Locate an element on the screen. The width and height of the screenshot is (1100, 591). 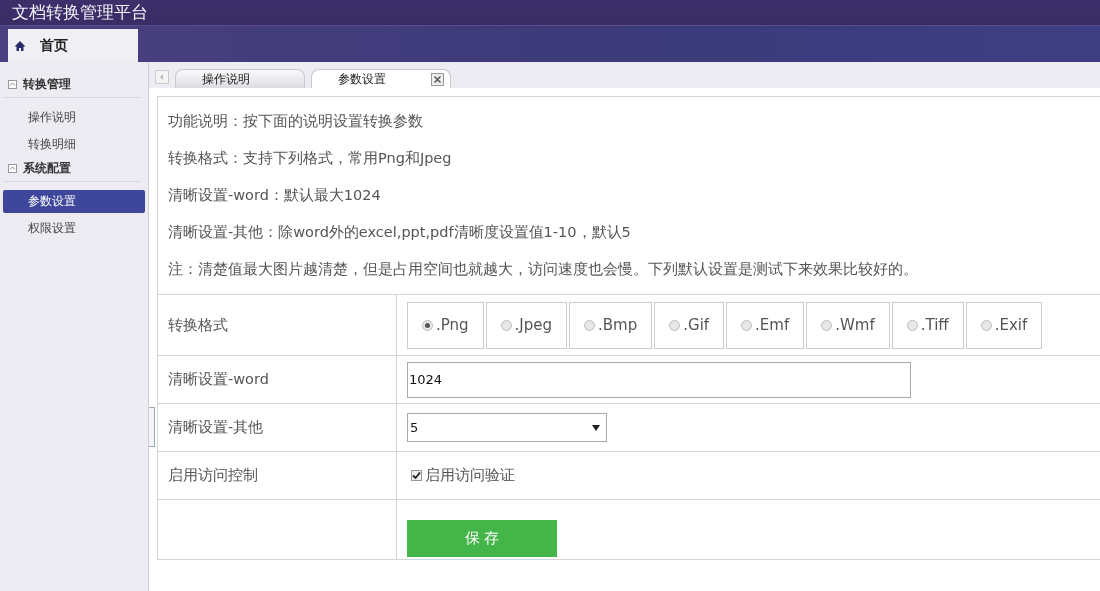
tab: 参数设置 is located at coordinates (381, 78).